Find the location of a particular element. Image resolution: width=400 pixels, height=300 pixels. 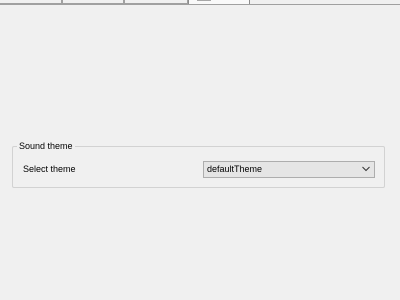

select-theme-label: Select theme is located at coordinates (49, 169).